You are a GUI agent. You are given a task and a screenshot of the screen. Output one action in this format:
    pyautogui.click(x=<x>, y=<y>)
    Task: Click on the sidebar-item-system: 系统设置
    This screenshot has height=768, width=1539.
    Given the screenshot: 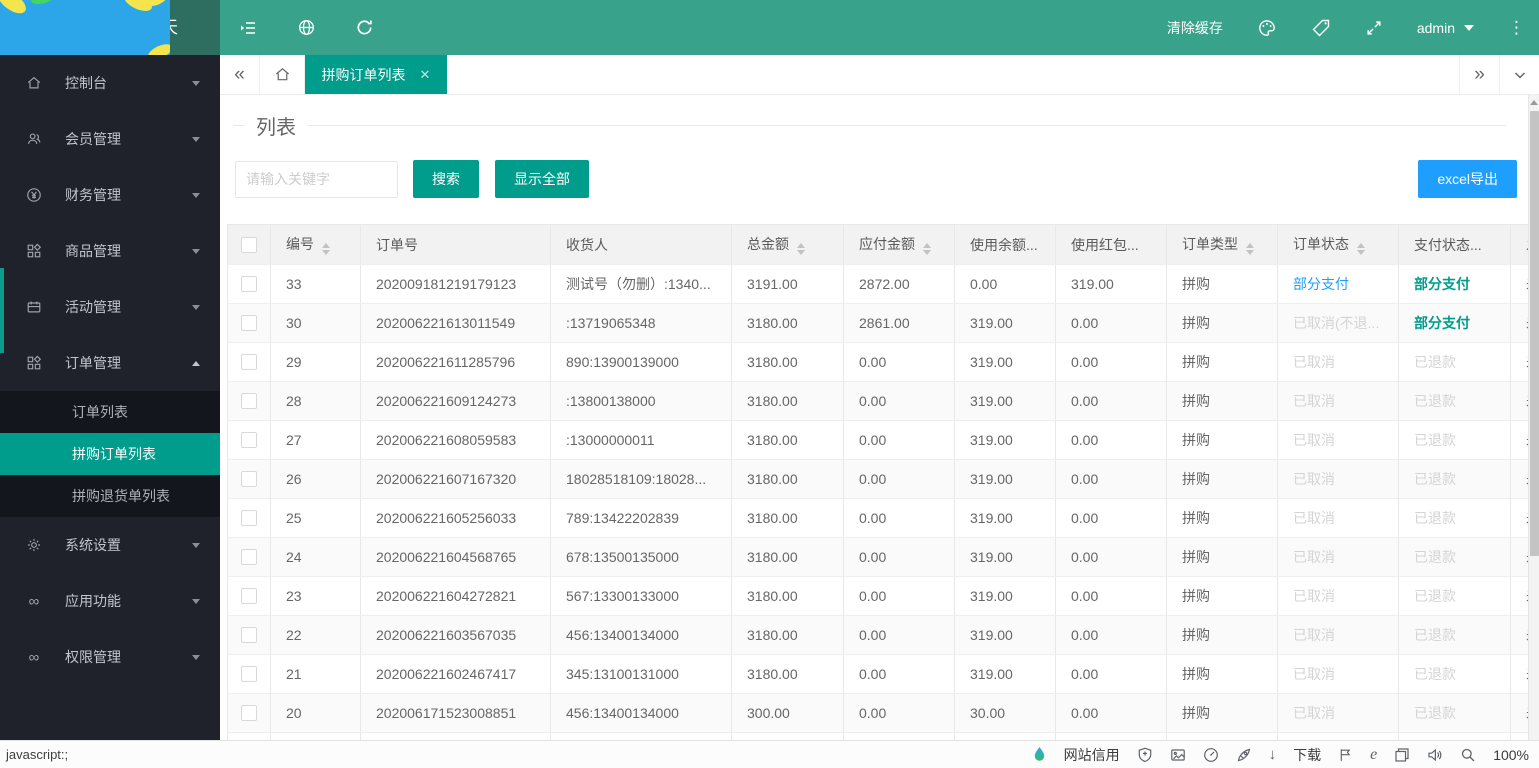 What is the action you would take?
    pyautogui.click(x=110, y=545)
    